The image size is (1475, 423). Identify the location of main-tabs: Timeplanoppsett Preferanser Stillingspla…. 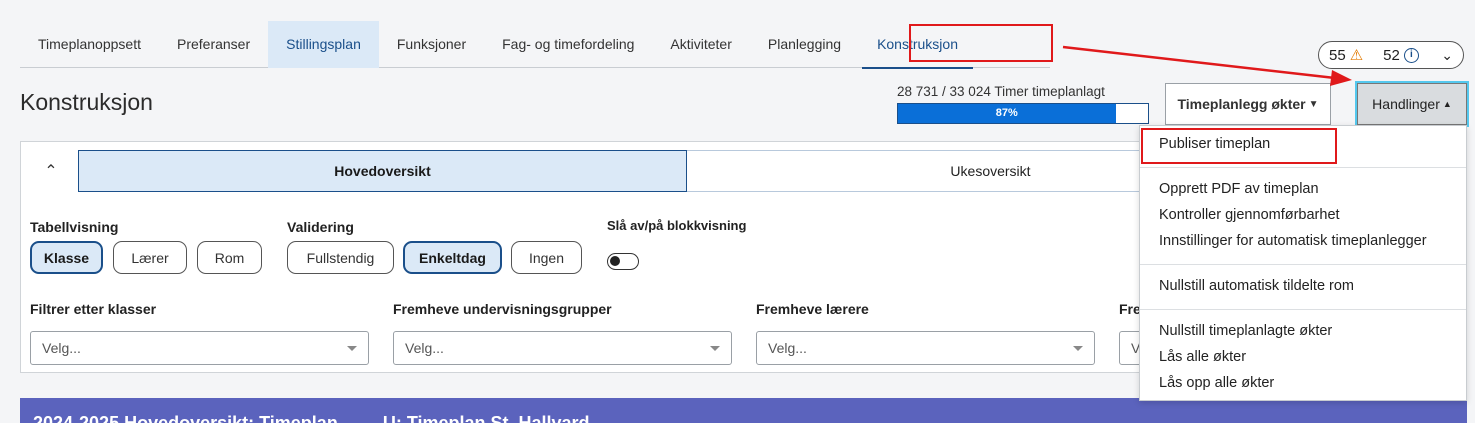
(535, 45).